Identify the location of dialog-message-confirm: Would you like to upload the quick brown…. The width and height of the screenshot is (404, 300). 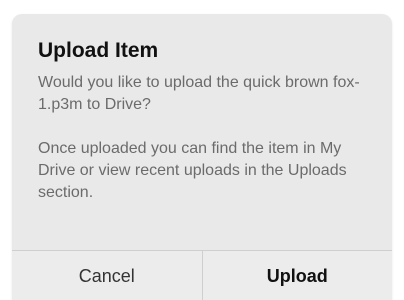
(199, 93).